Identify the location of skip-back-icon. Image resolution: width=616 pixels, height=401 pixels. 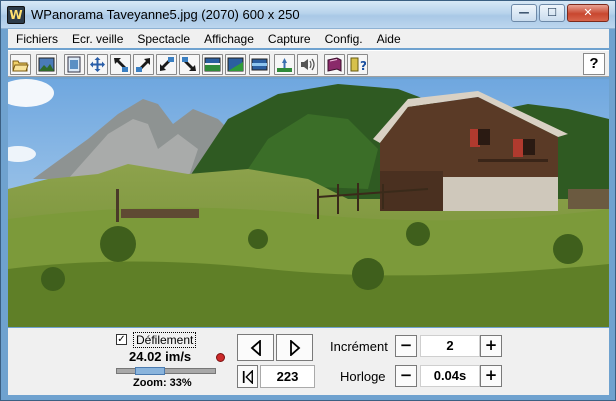
(247, 376).